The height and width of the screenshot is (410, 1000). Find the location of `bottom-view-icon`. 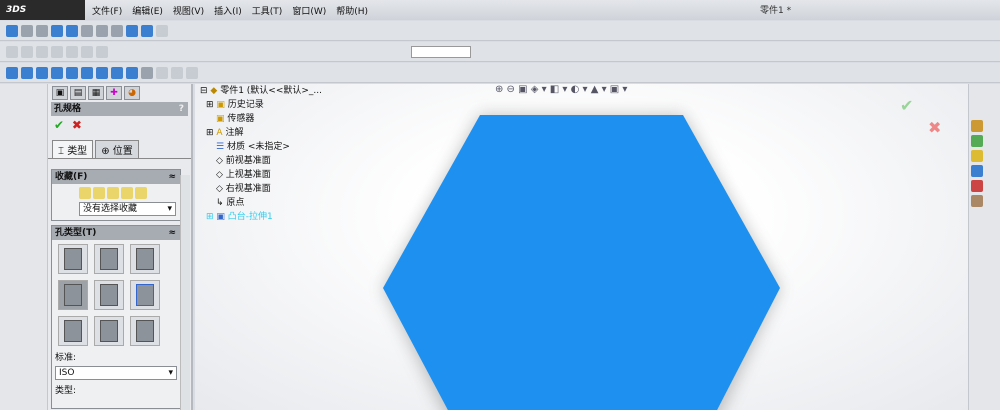

bottom-view-icon is located at coordinates (102, 72).